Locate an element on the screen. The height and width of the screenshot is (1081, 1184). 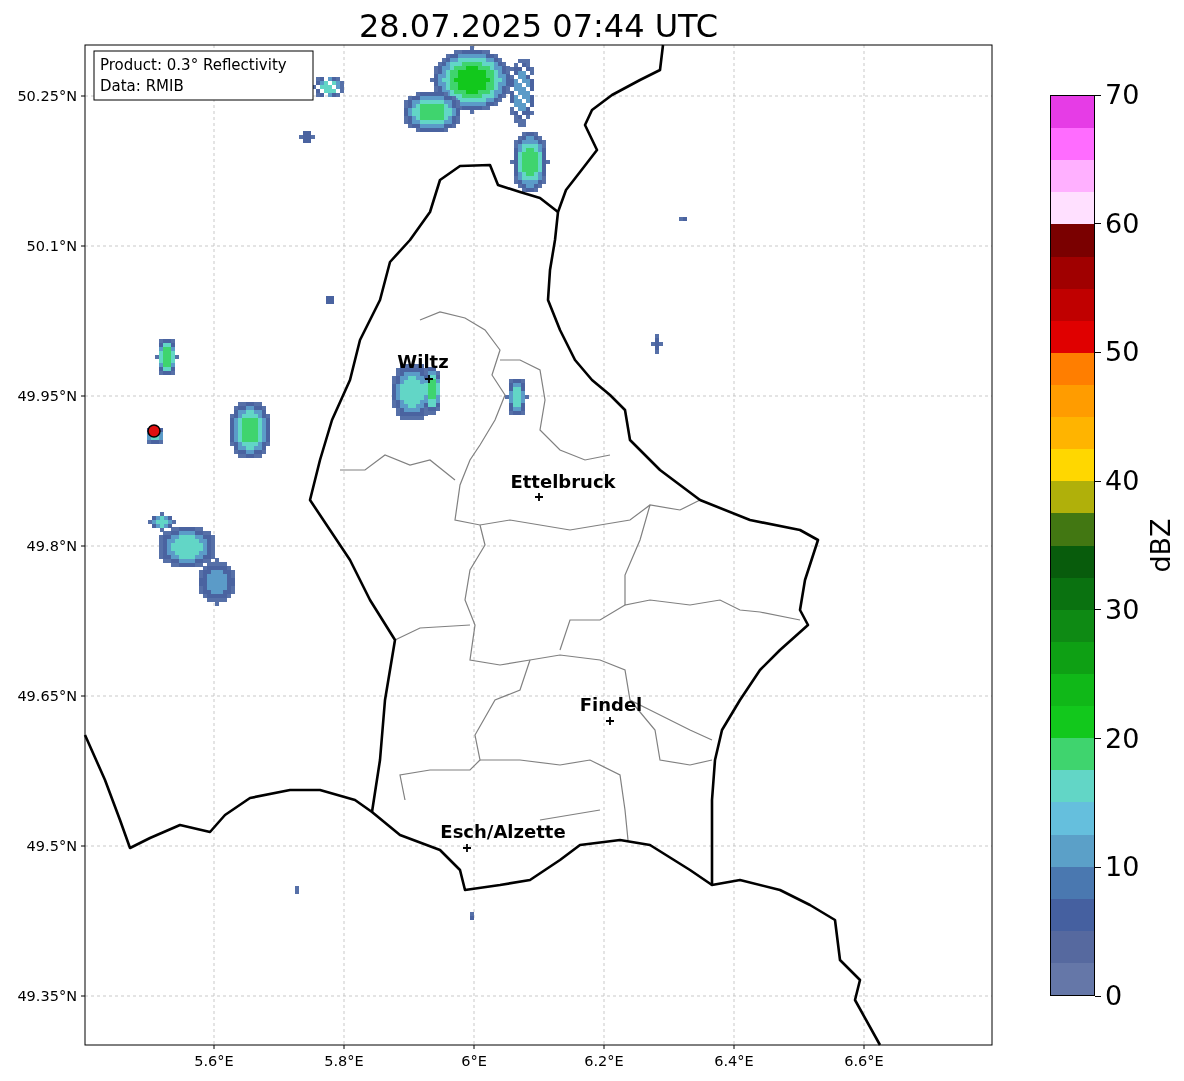
longitude-label: 6.4°E is located at coordinates (734, 1061).